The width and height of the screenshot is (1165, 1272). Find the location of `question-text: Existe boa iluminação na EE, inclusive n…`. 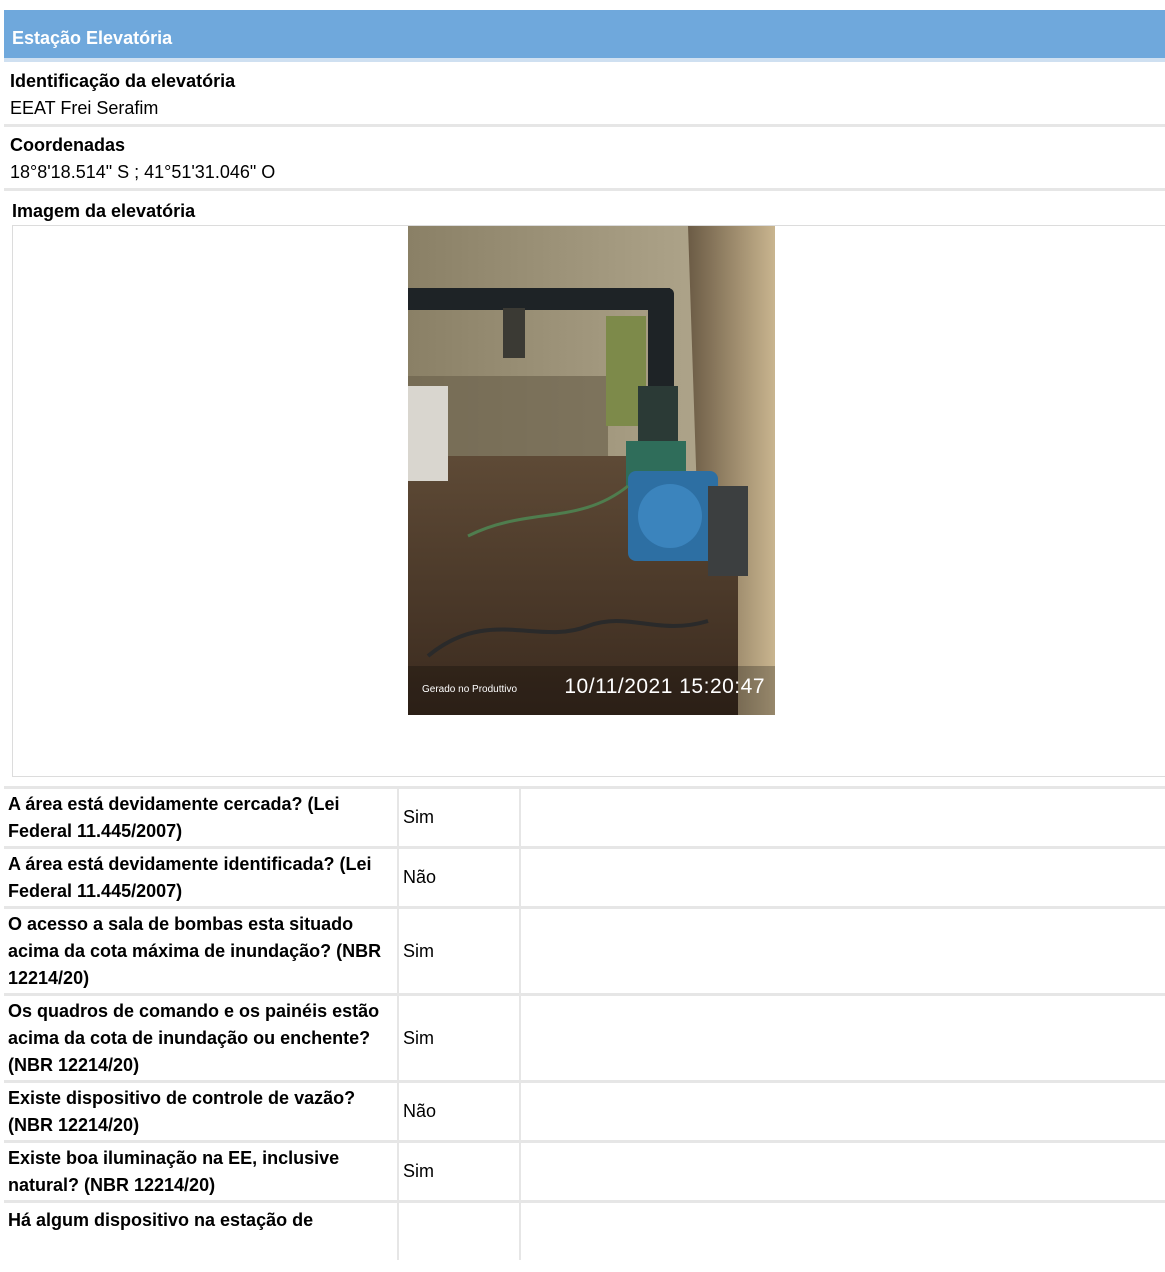

question-text: Existe boa iluminação na EE, inclusive n… is located at coordinates (201, 1171).